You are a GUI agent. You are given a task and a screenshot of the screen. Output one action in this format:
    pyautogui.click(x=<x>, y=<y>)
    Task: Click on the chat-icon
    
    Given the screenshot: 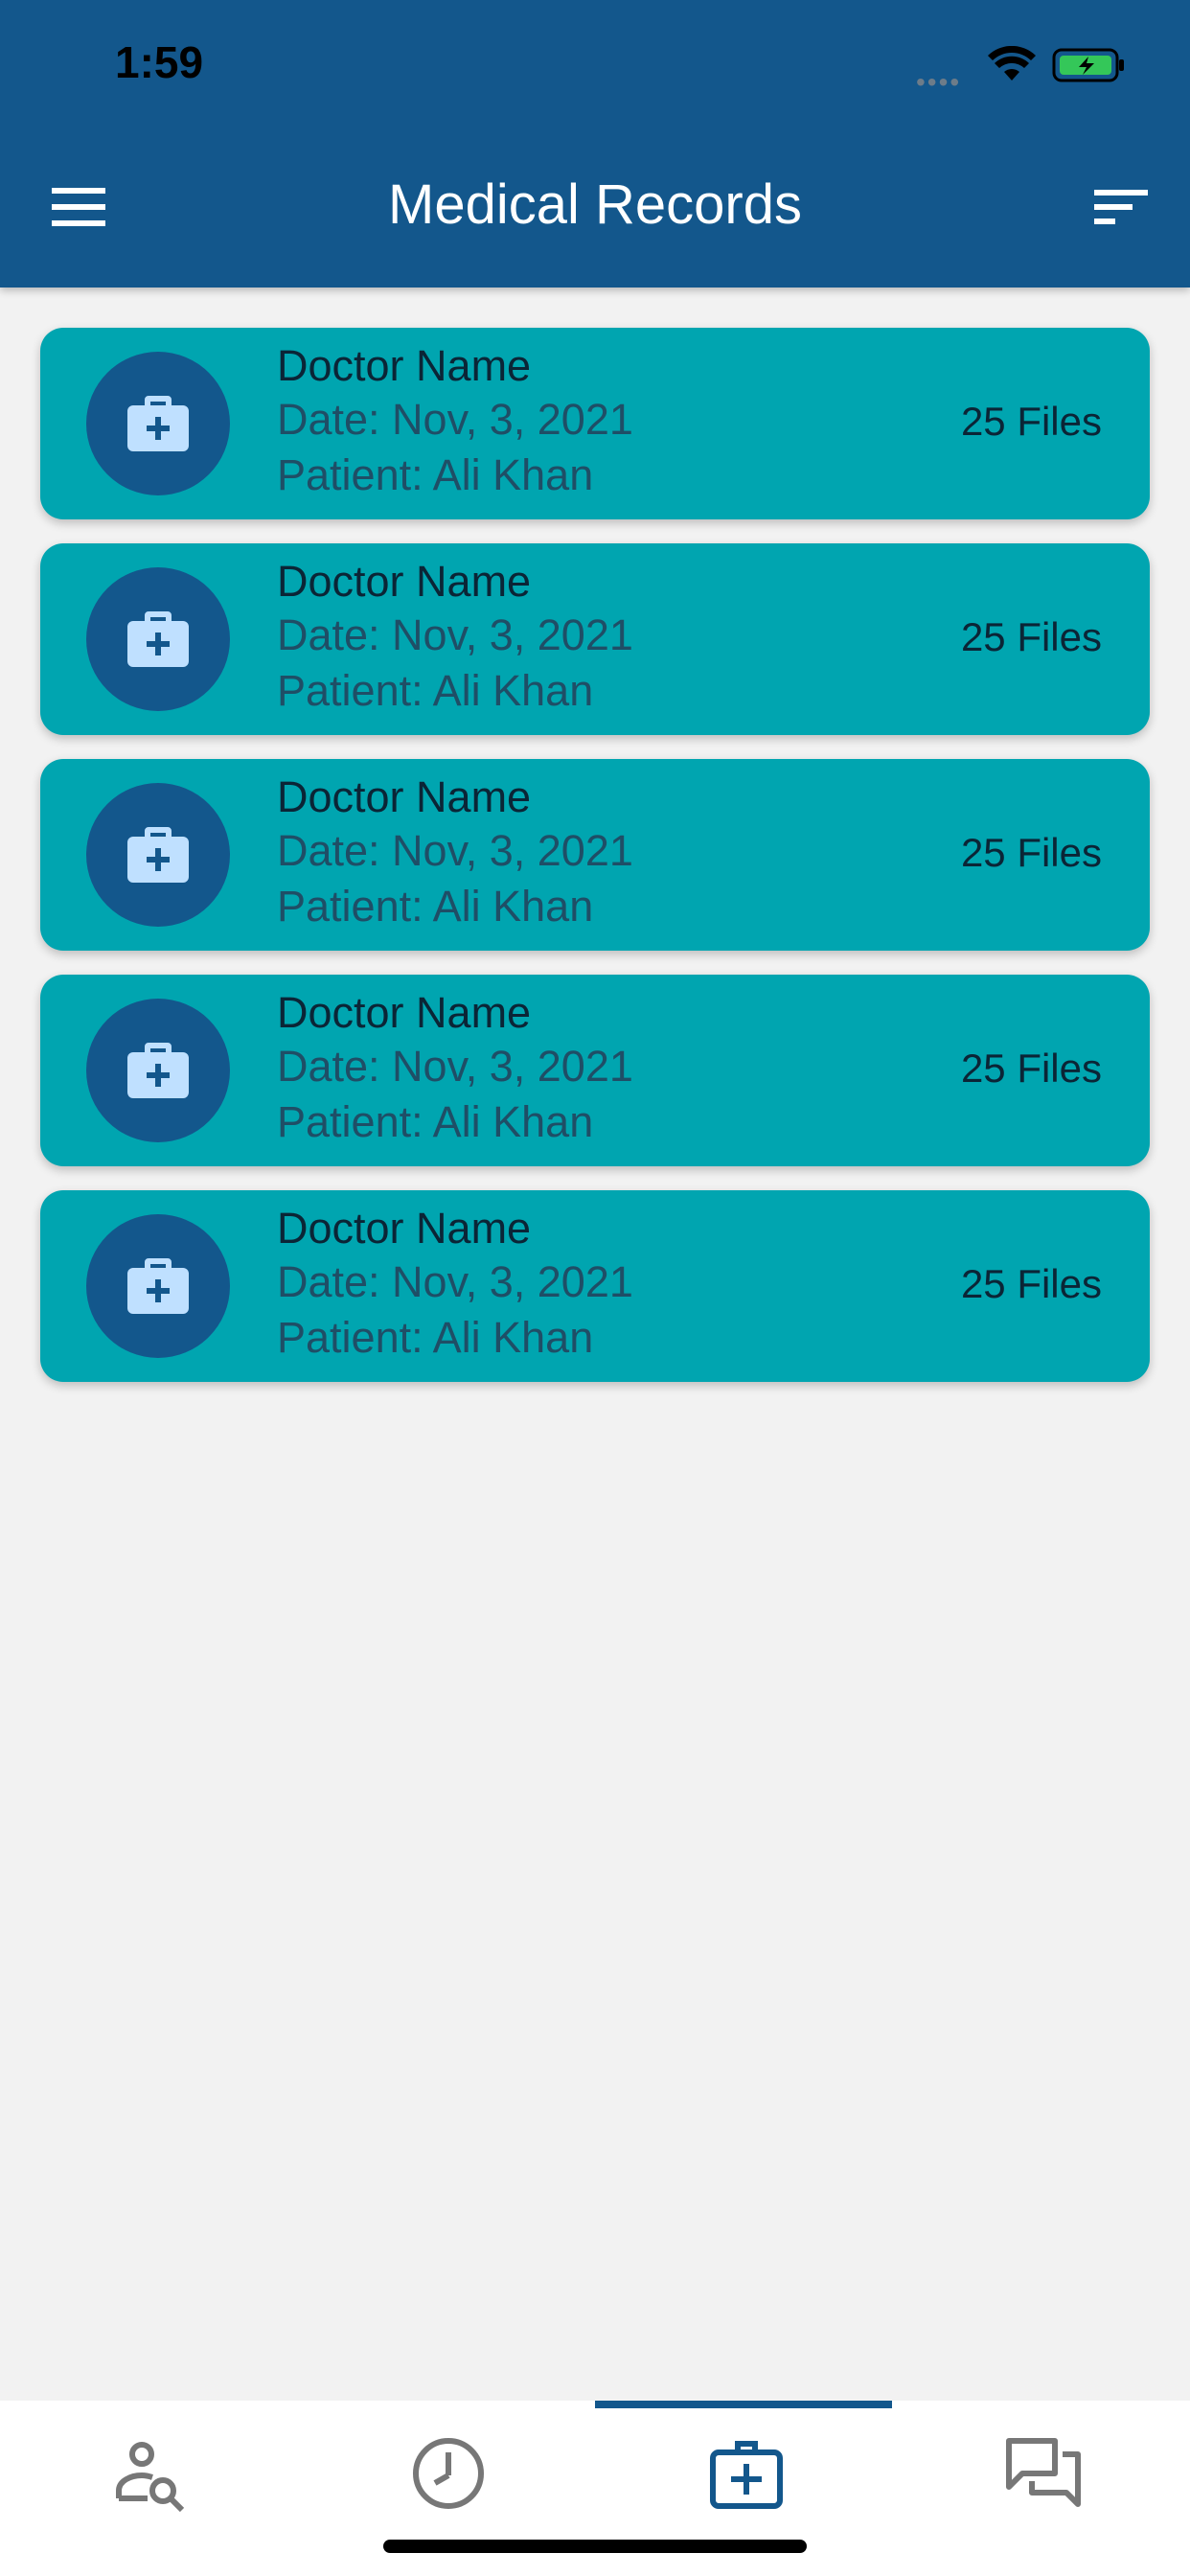 What is the action you would take?
    pyautogui.click(x=1043, y=2472)
    